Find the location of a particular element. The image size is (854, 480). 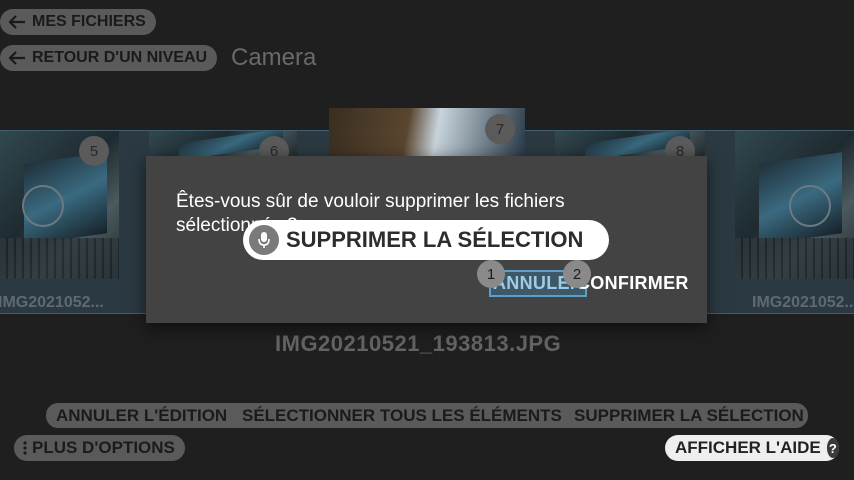

voice-command-tooltip: SUPPRIMER LA SÉLECTION is located at coordinates (426, 240).